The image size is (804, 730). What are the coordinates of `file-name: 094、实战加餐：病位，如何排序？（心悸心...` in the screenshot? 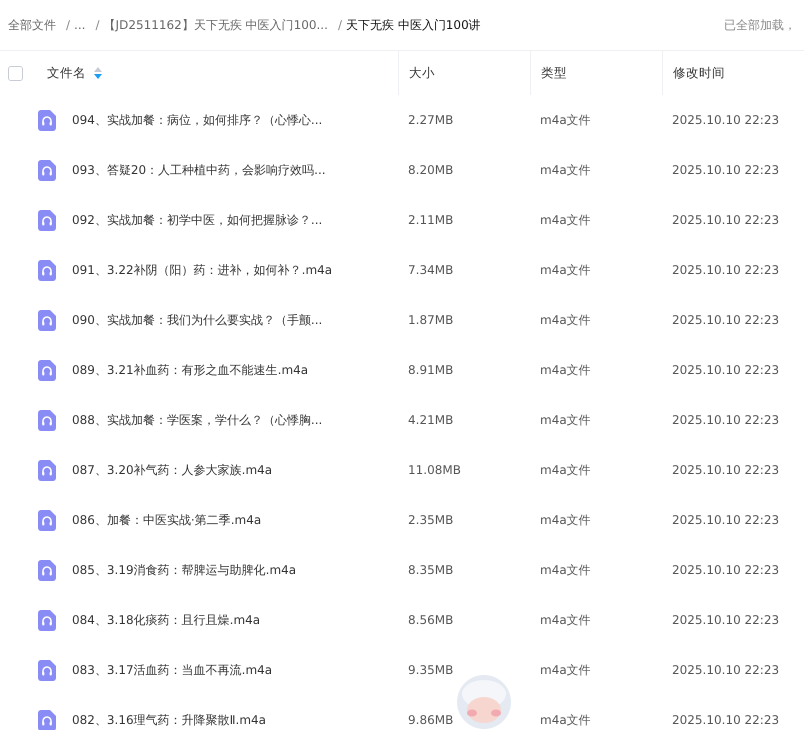 It's located at (197, 120).